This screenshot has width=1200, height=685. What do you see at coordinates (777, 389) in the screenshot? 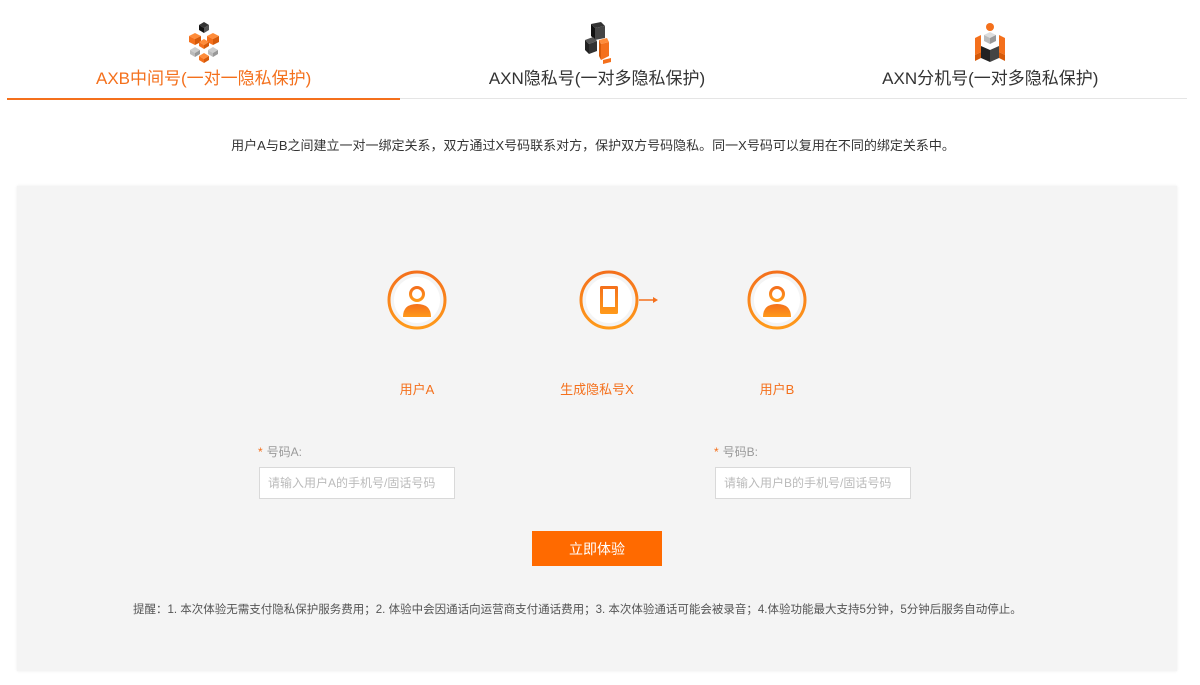
I see `flow-label-user-b: 用户B` at bounding box center [777, 389].